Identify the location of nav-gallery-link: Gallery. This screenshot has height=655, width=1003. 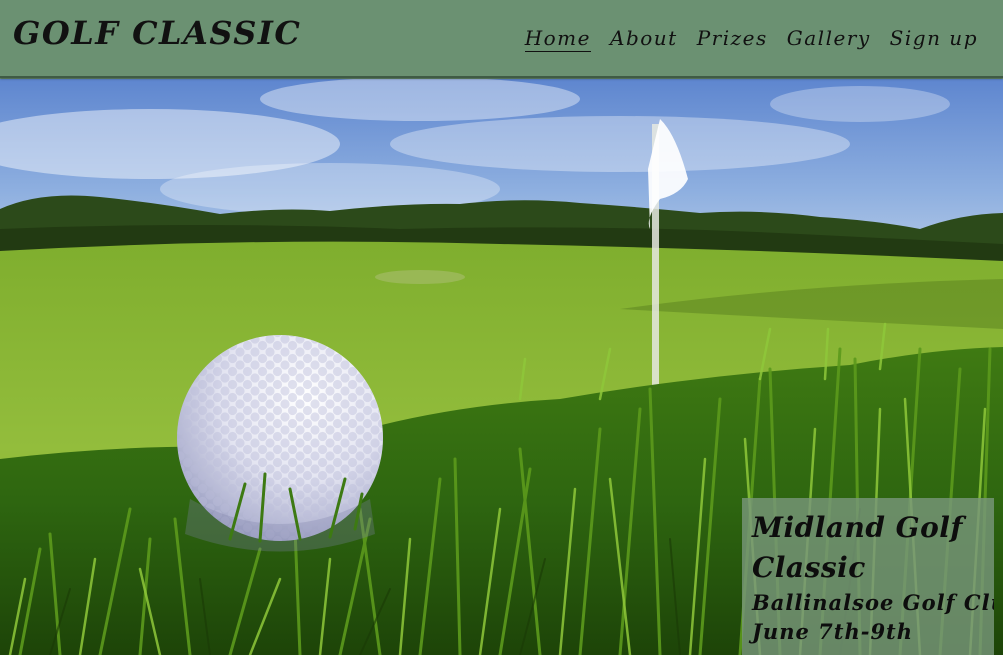
(829, 39).